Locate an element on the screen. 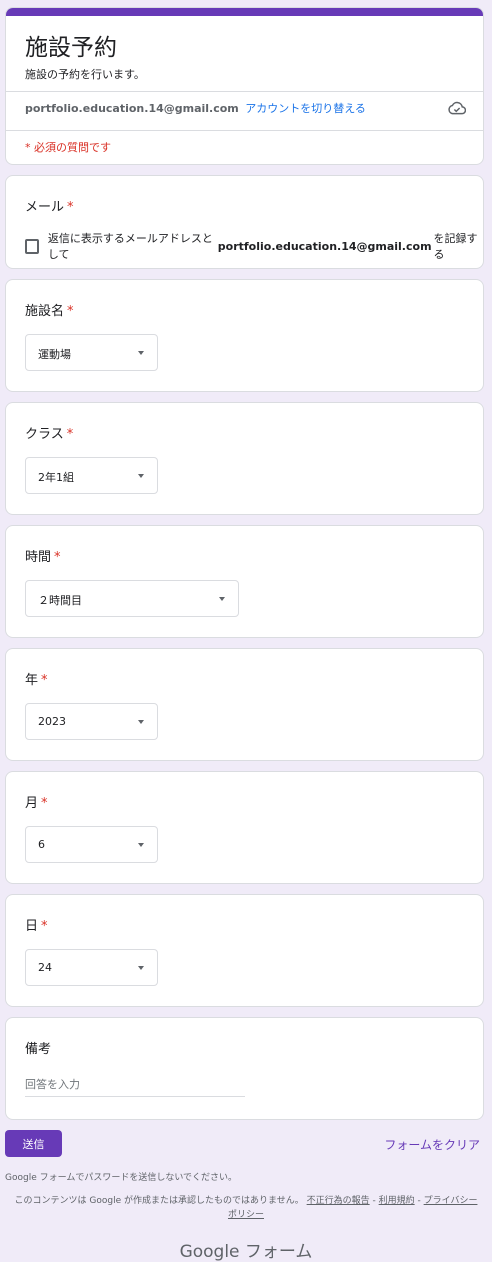 The width and height of the screenshot is (492, 1262). question-day: 日 * 24 is located at coordinates (244, 950).